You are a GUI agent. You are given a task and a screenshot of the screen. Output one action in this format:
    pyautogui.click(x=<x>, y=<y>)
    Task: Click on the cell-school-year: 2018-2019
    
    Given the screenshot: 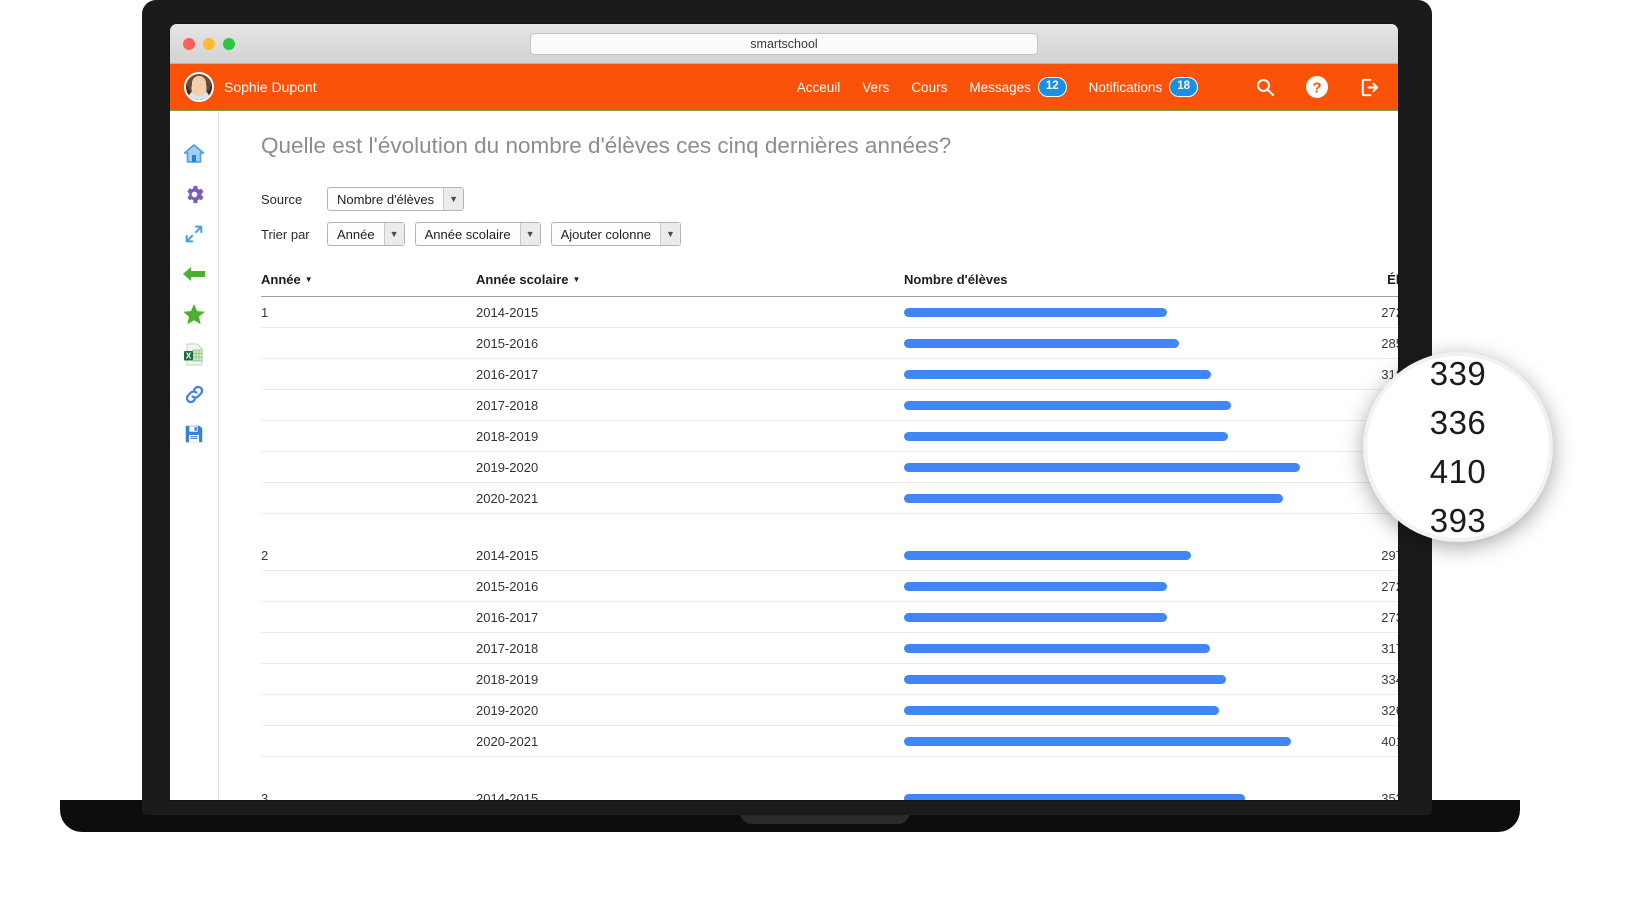 What is the action you would take?
    pyautogui.click(x=507, y=679)
    